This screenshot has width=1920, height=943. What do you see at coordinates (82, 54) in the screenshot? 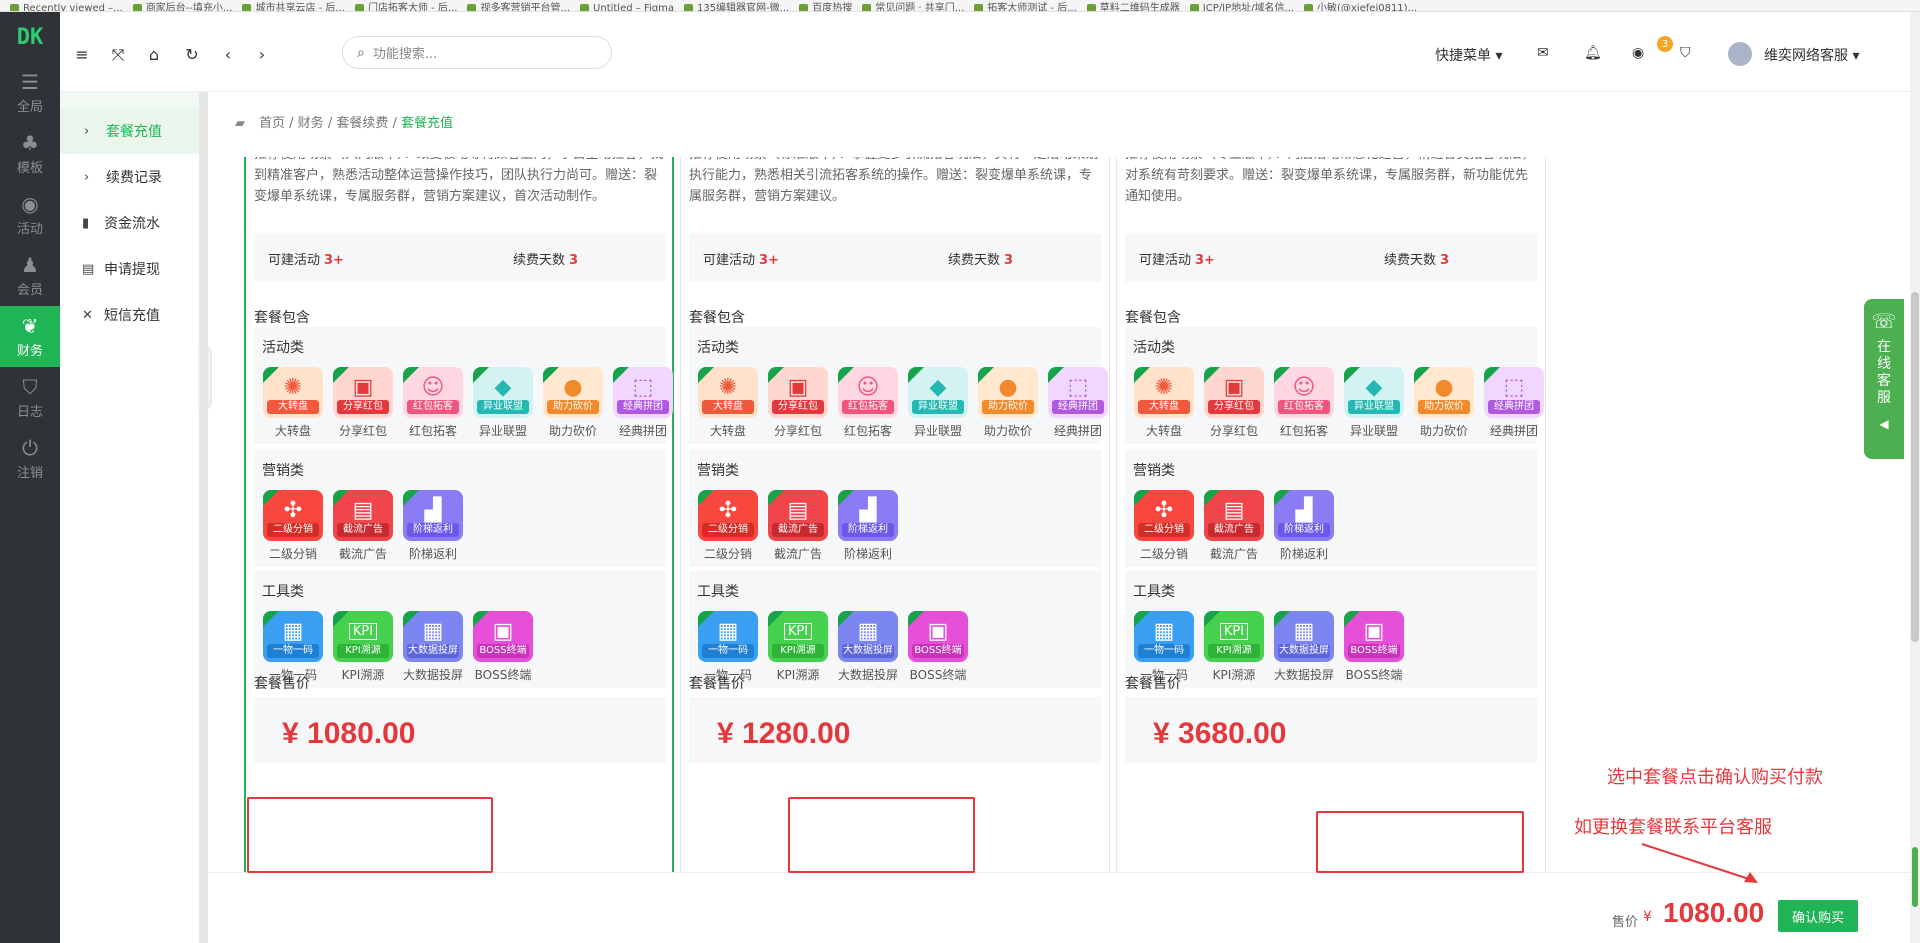
I see `menu-toggle-icon: ≡` at bounding box center [82, 54].